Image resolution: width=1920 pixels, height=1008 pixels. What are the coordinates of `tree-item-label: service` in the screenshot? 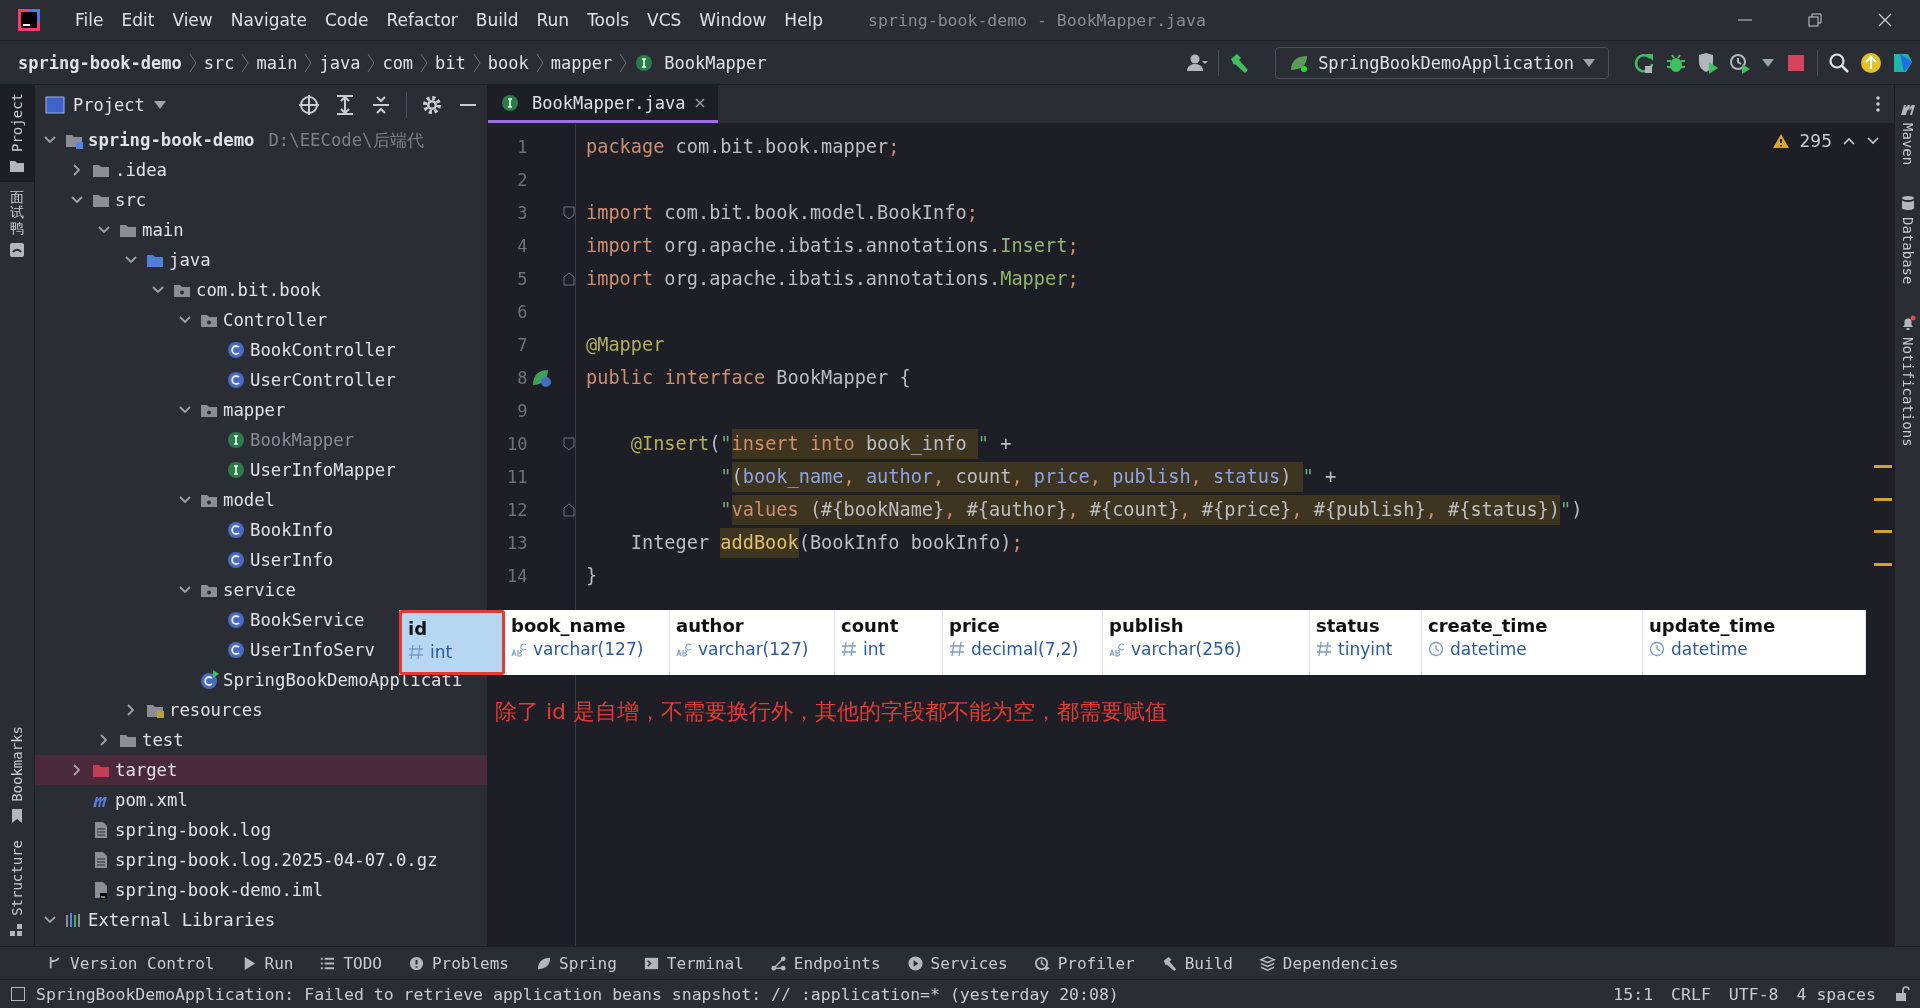 It's located at (259, 590).